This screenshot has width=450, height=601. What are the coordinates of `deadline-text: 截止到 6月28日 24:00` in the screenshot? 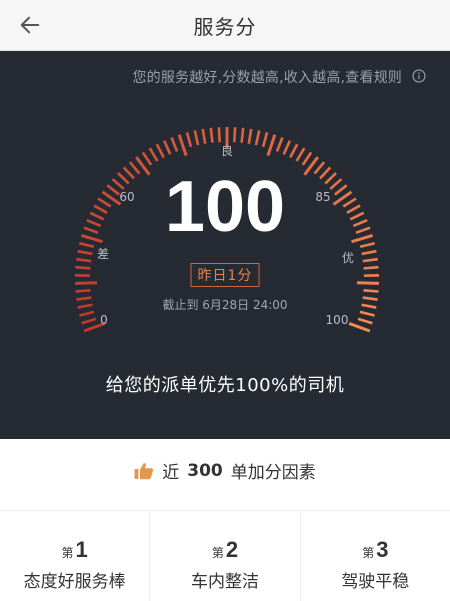 It's located at (225, 305).